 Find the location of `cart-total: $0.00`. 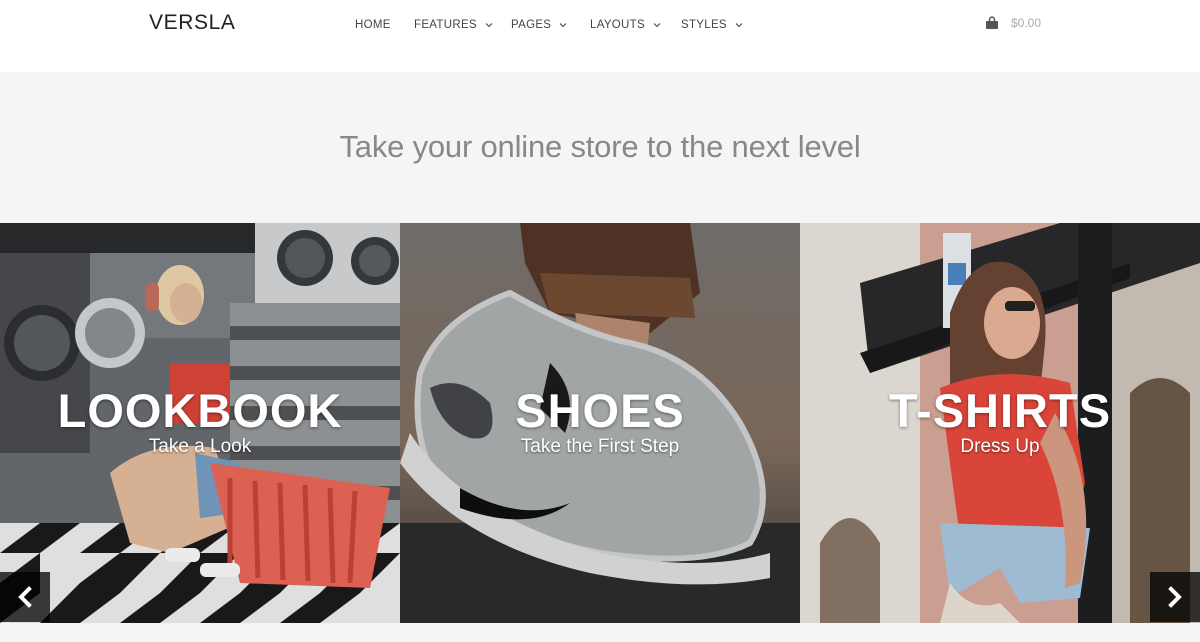

cart-total: $0.00 is located at coordinates (1026, 23).